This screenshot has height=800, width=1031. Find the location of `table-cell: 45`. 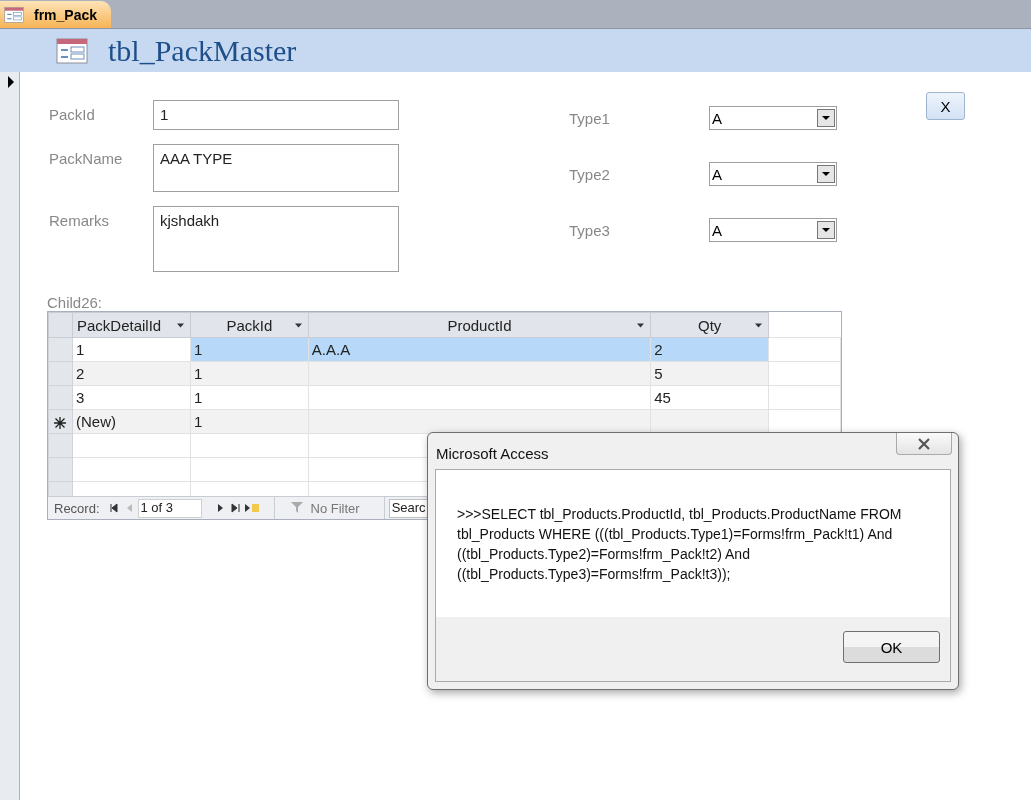

table-cell: 45 is located at coordinates (709, 397).